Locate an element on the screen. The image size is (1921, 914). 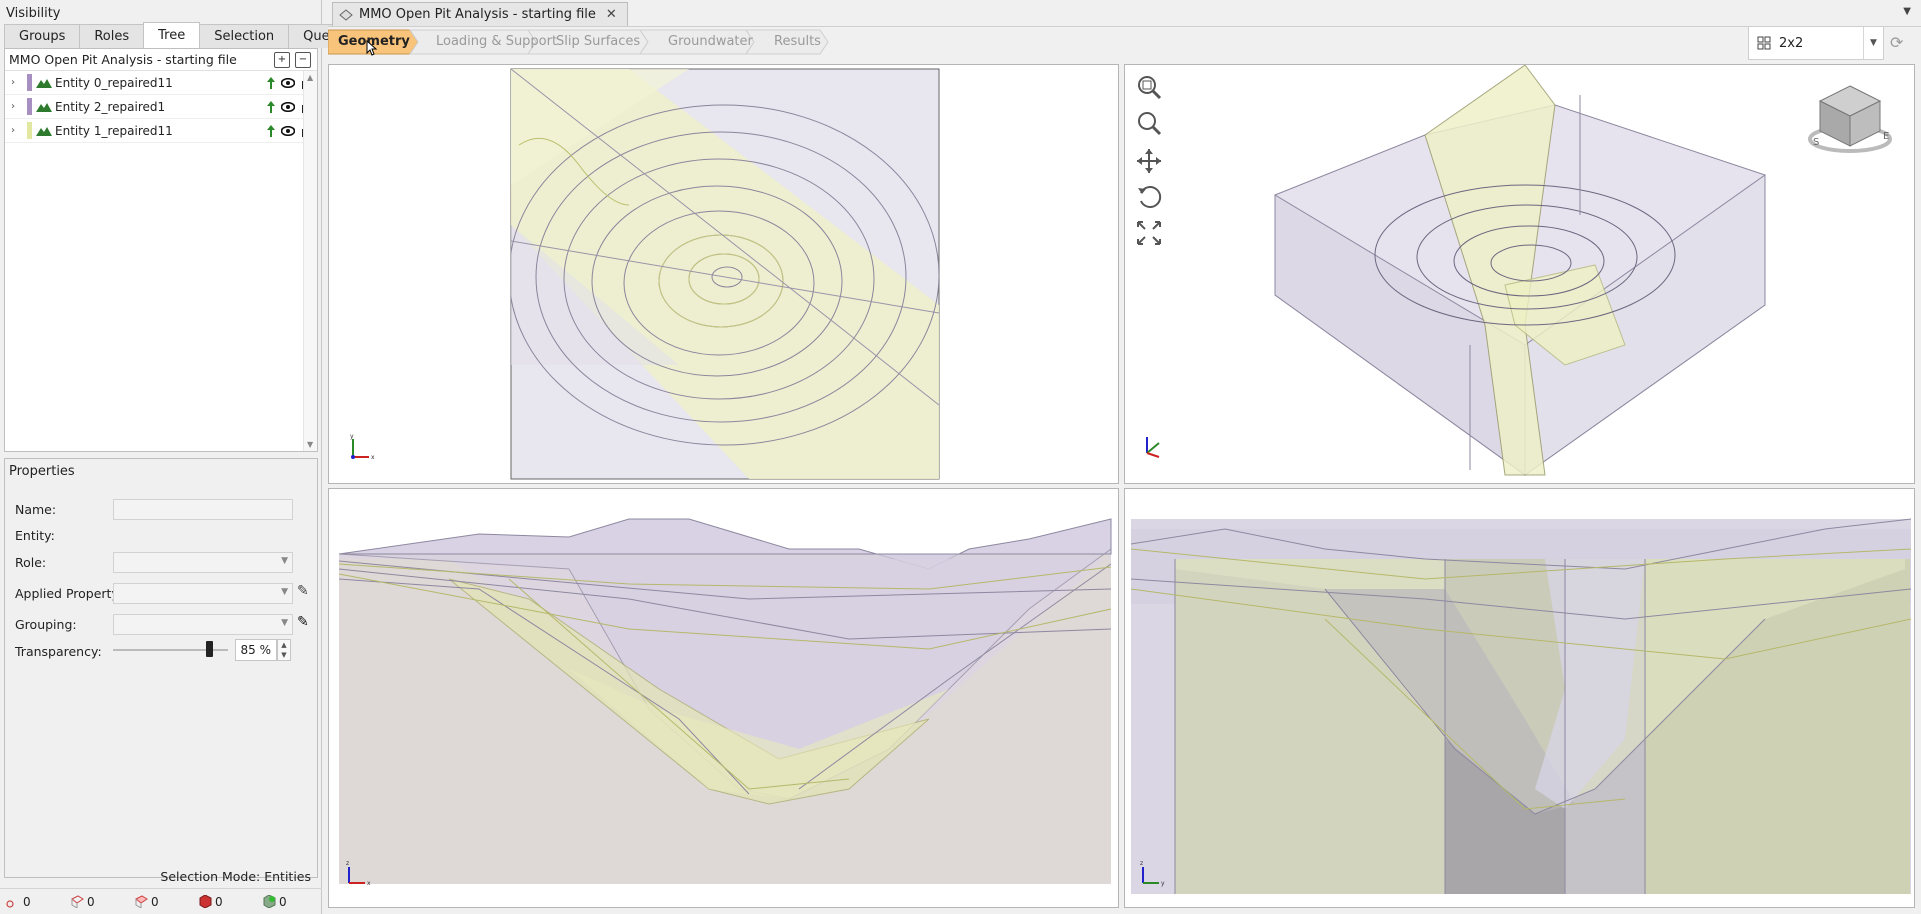
transparency-input: 85 % is located at coordinates (256, 650).